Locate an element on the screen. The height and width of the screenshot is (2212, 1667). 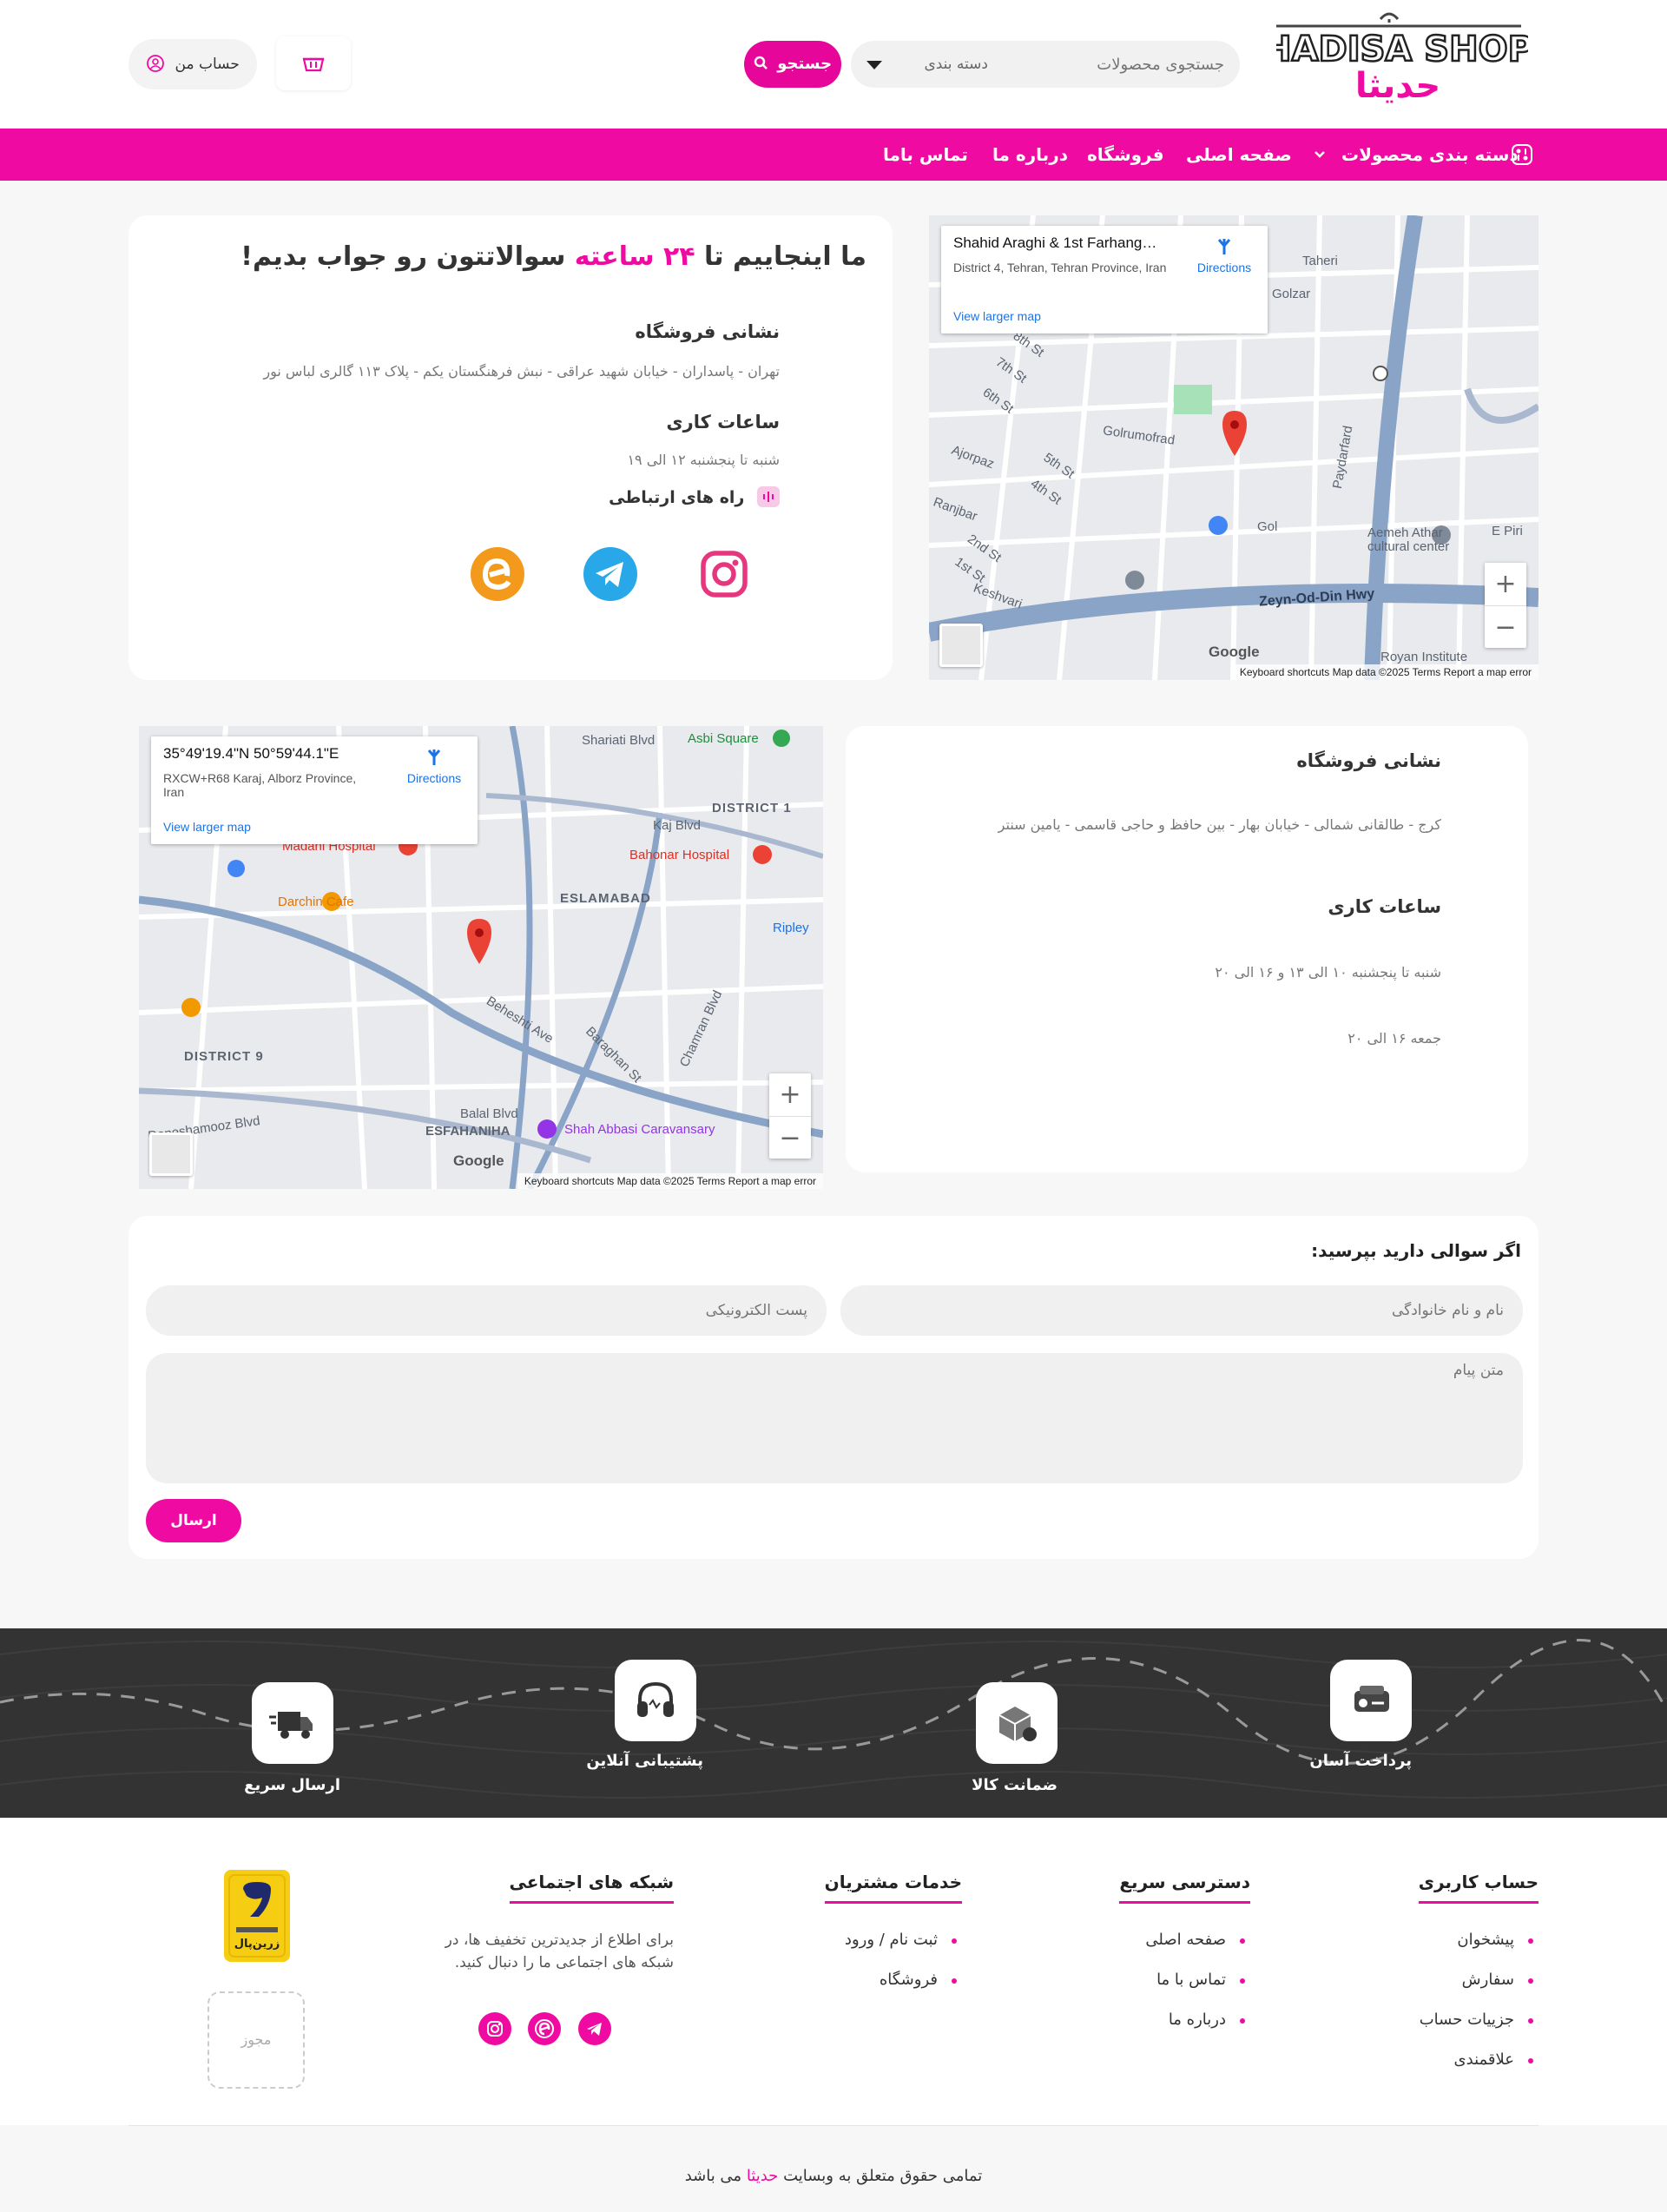
map-label: Balal Blvd is located at coordinates (489, 1113).